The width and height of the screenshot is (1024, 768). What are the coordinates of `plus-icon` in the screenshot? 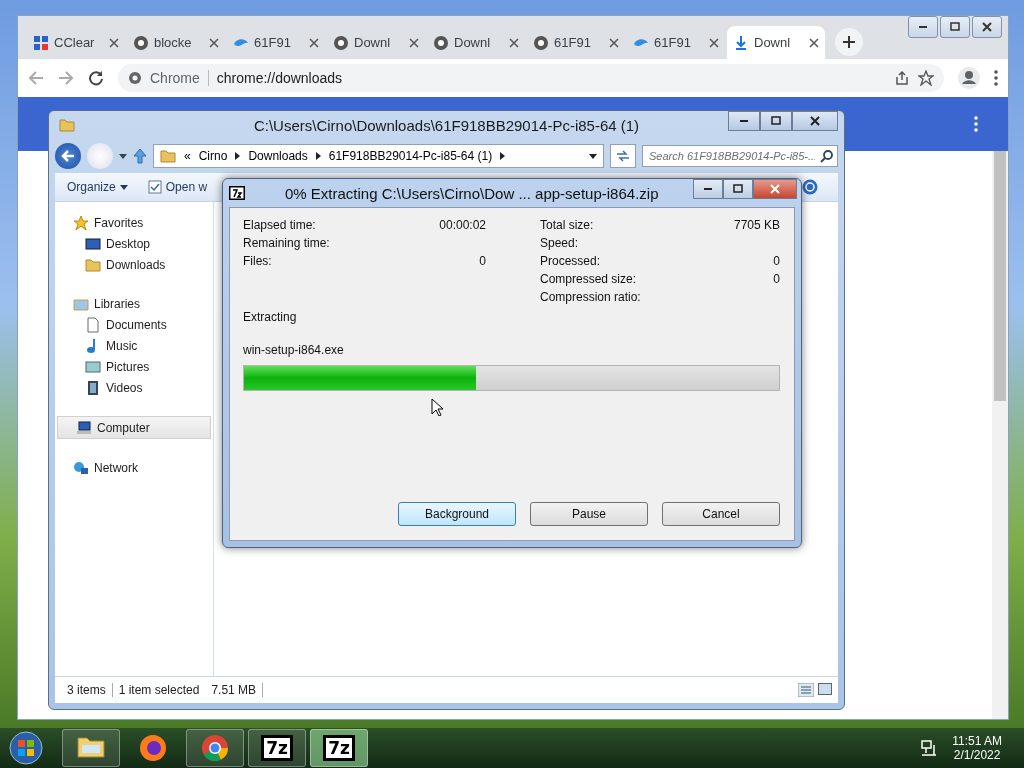 It's located at (849, 42).